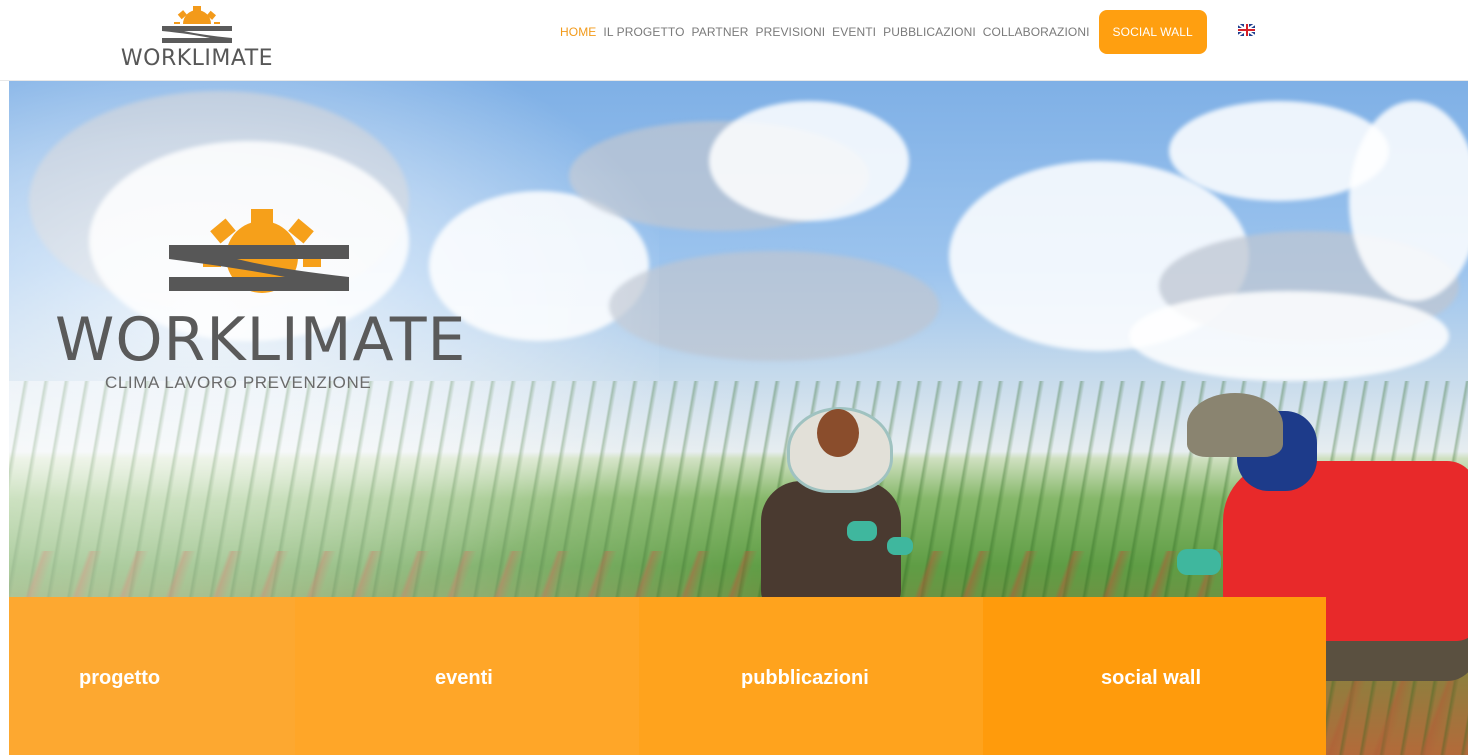 Image resolution: width=1468 pixels, height=755 pixels. I want to click on nav-home: HOME, so click(578, 32).